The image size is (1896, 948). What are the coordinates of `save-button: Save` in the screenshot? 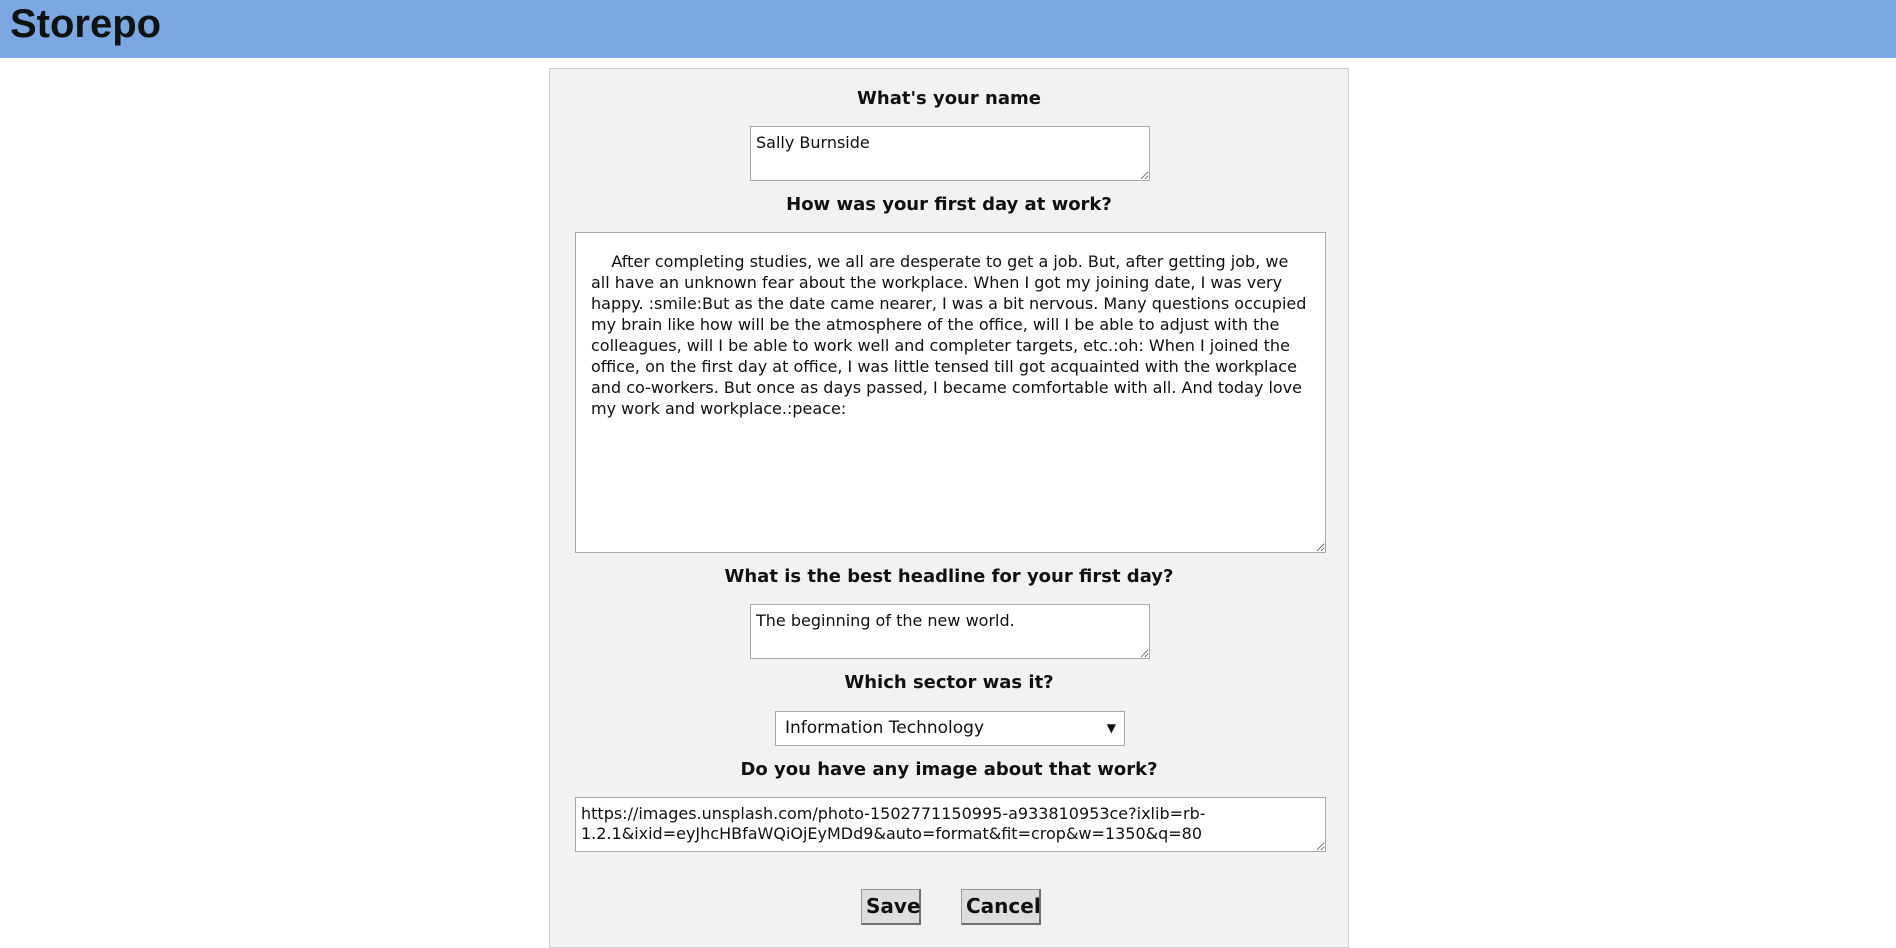 It's located at (891, 907).